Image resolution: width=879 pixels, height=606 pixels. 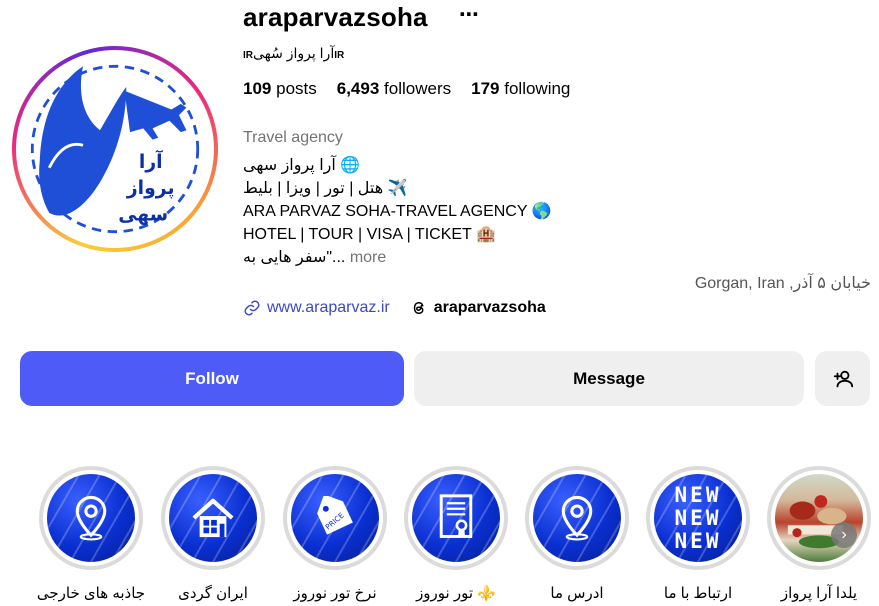 I want to click on following-count: 179, so click(x=485, y=88).